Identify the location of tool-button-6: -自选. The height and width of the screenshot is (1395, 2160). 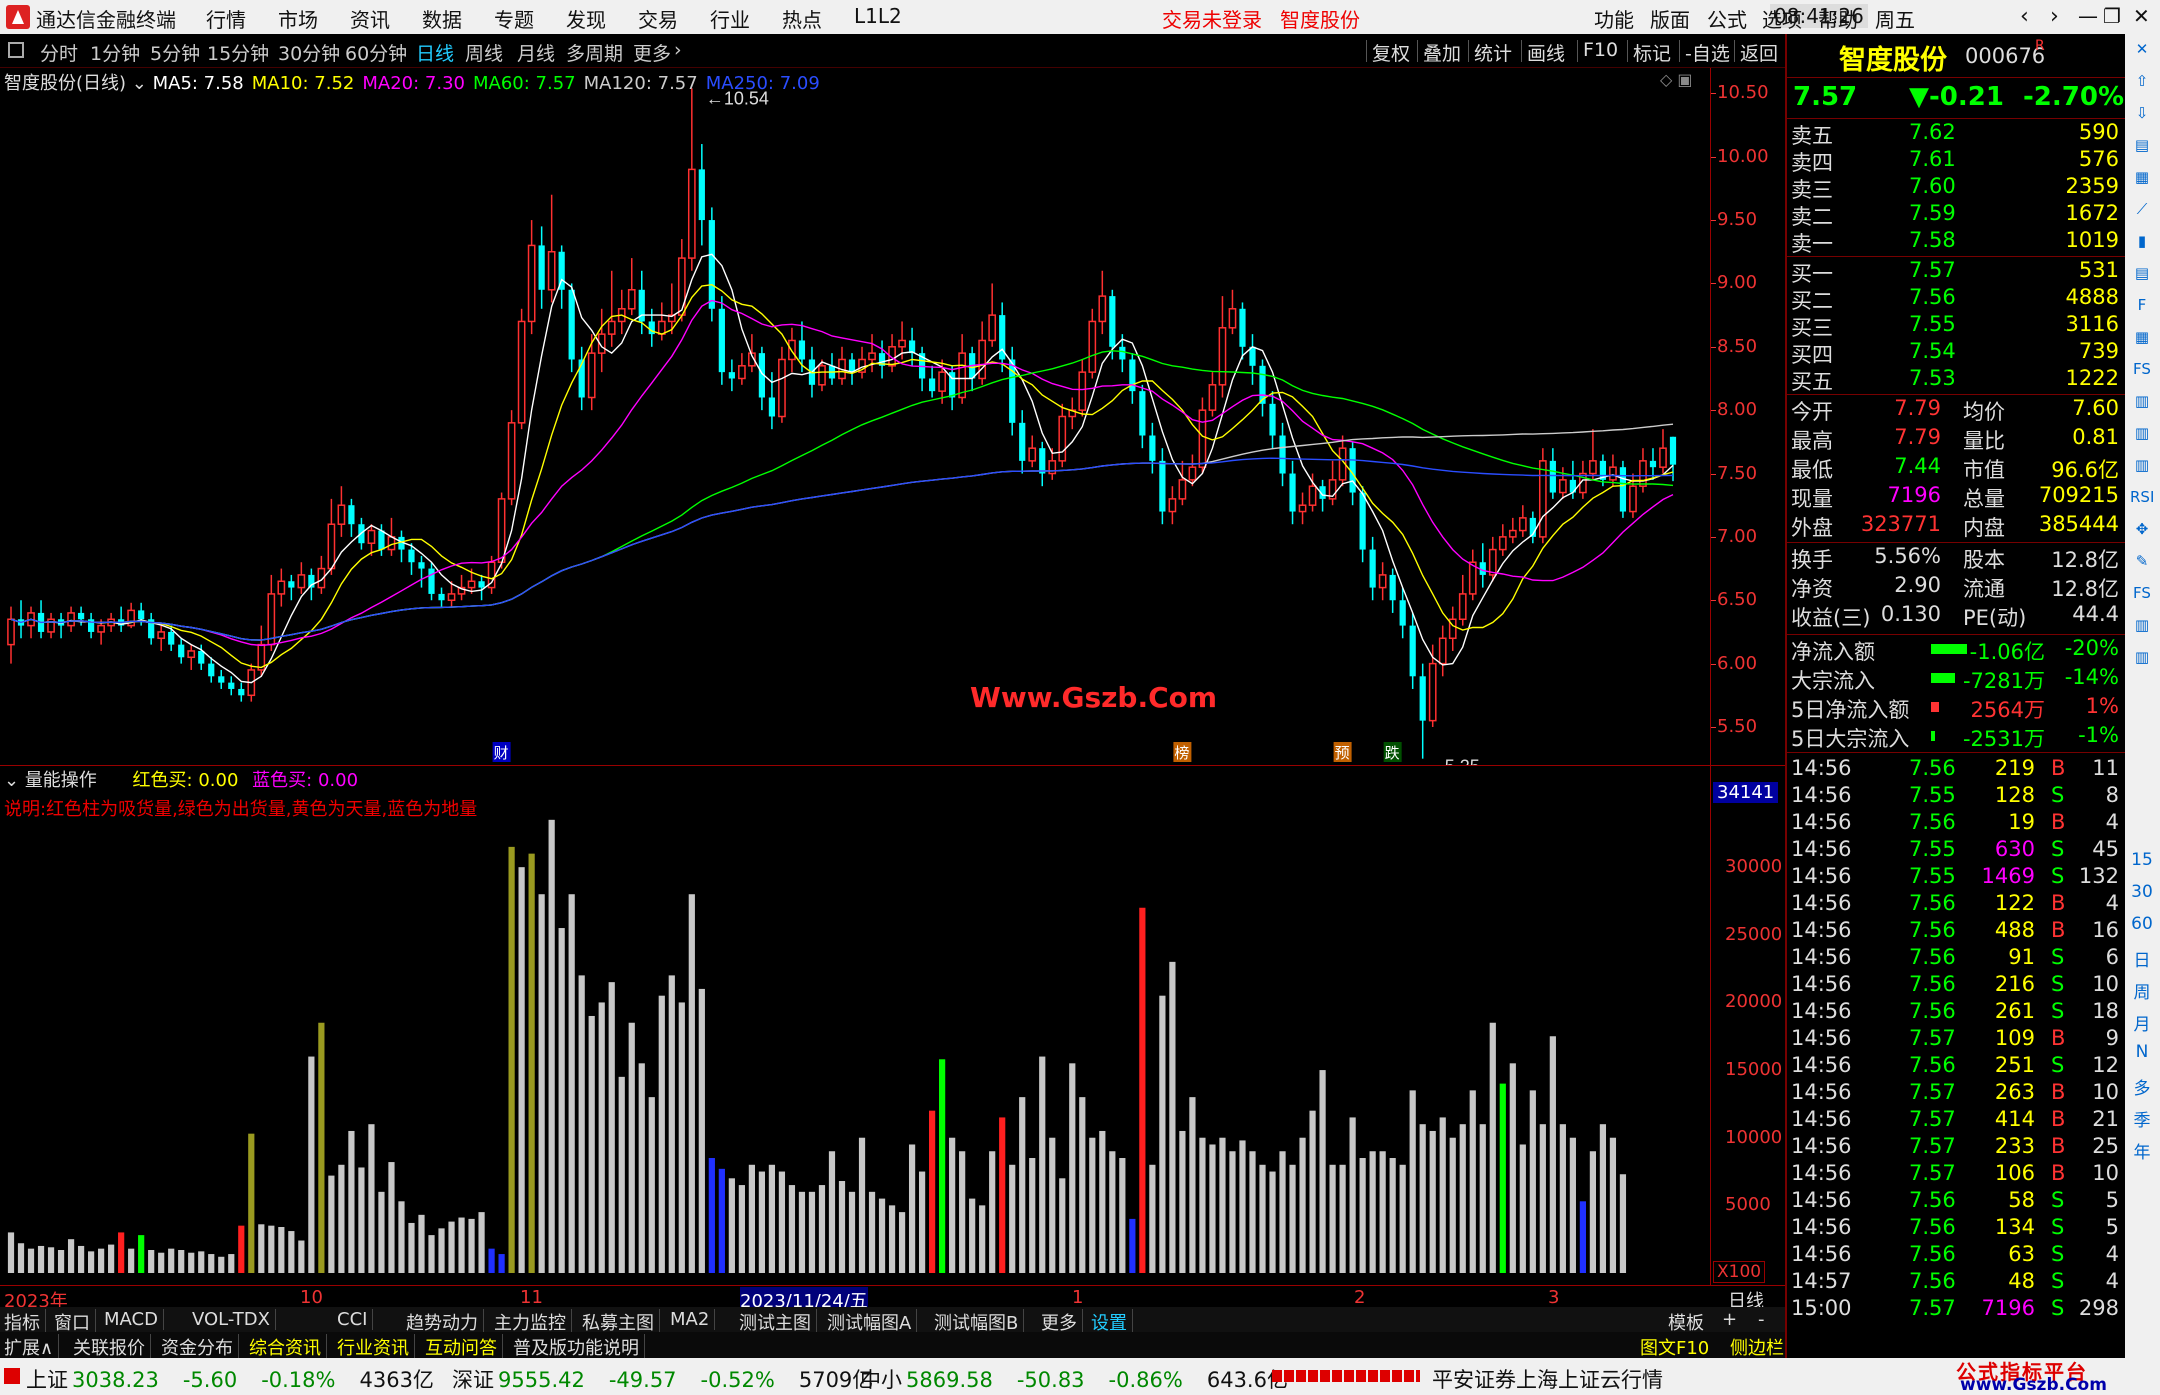
(1707, 52).